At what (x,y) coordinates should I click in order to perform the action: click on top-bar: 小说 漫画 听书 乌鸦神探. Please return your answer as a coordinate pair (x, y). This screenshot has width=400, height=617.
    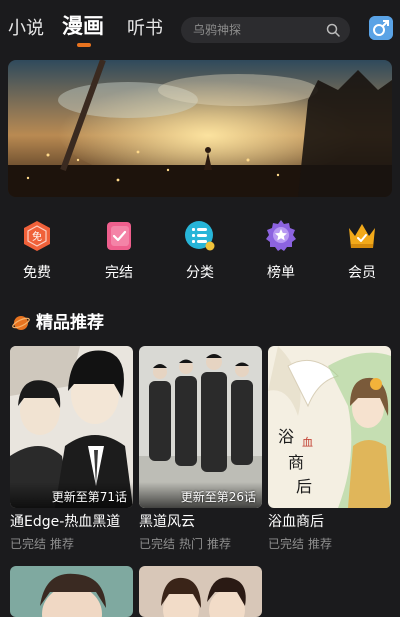
    Looking at the image, I should click on (200, 28).